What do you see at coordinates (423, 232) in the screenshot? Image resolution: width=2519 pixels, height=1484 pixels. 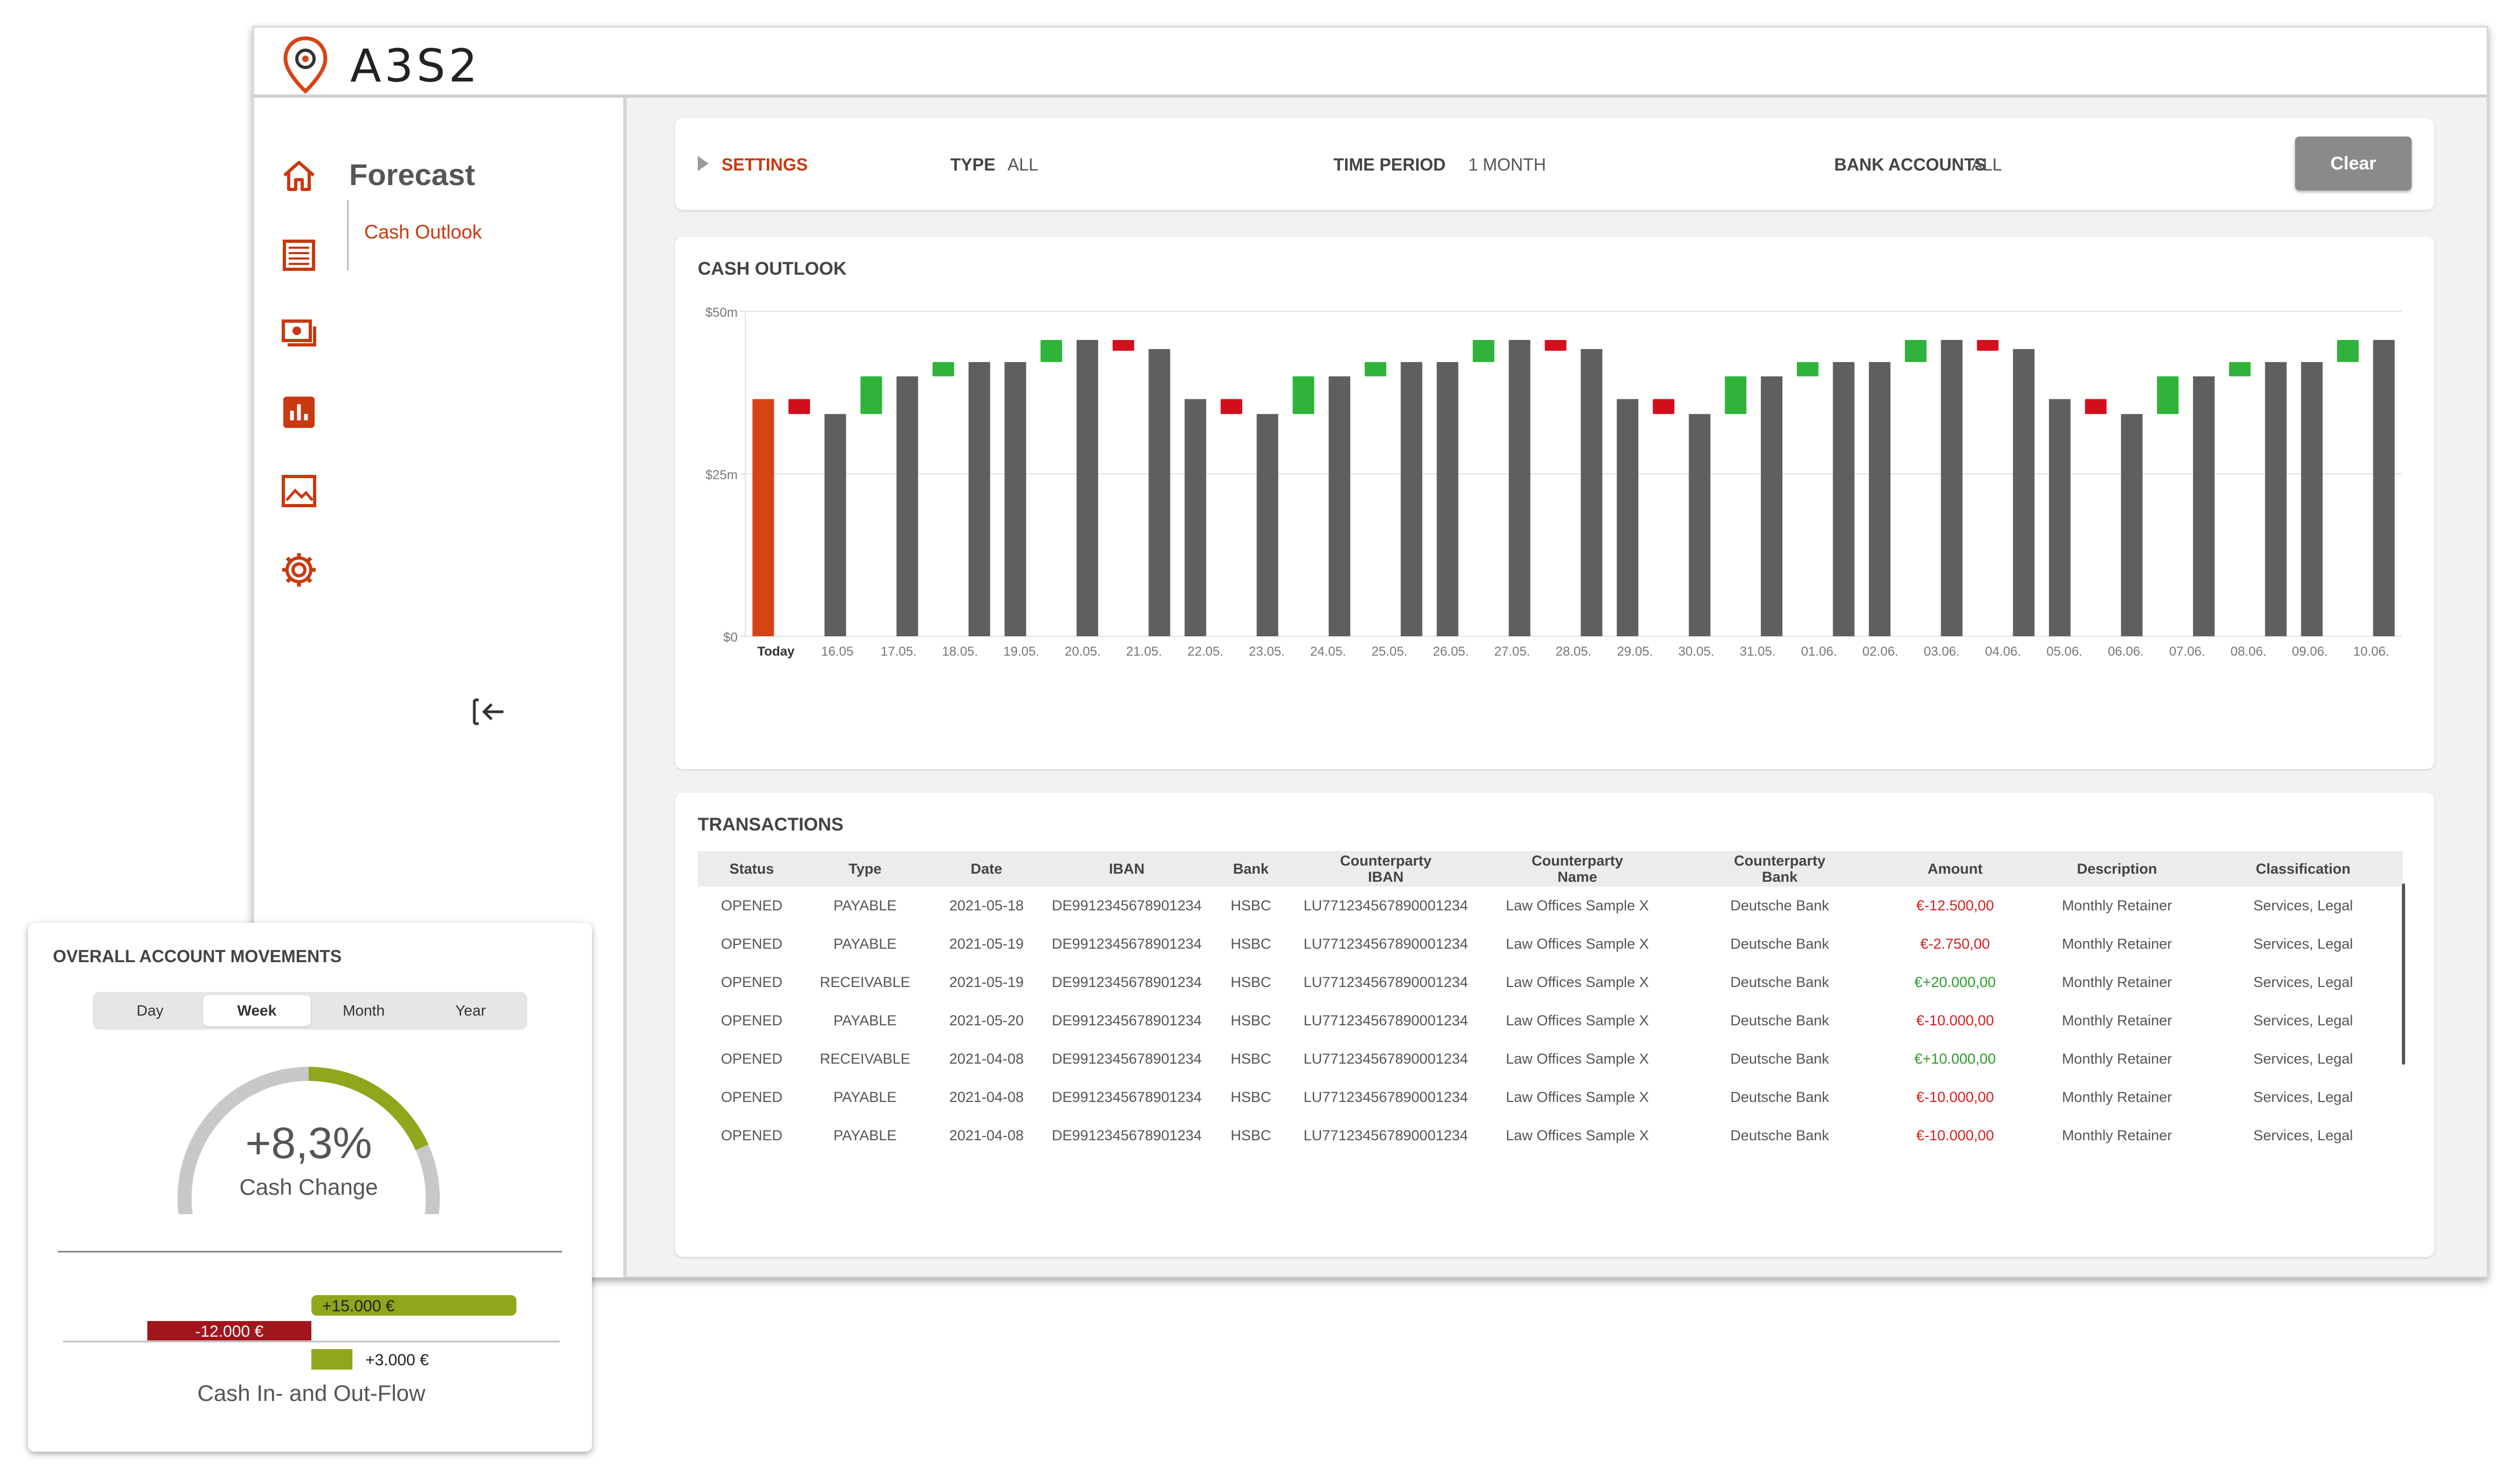 I see `sidebar-item-cash-outlook: Cash Outlook` at bounding box center [423, 232].